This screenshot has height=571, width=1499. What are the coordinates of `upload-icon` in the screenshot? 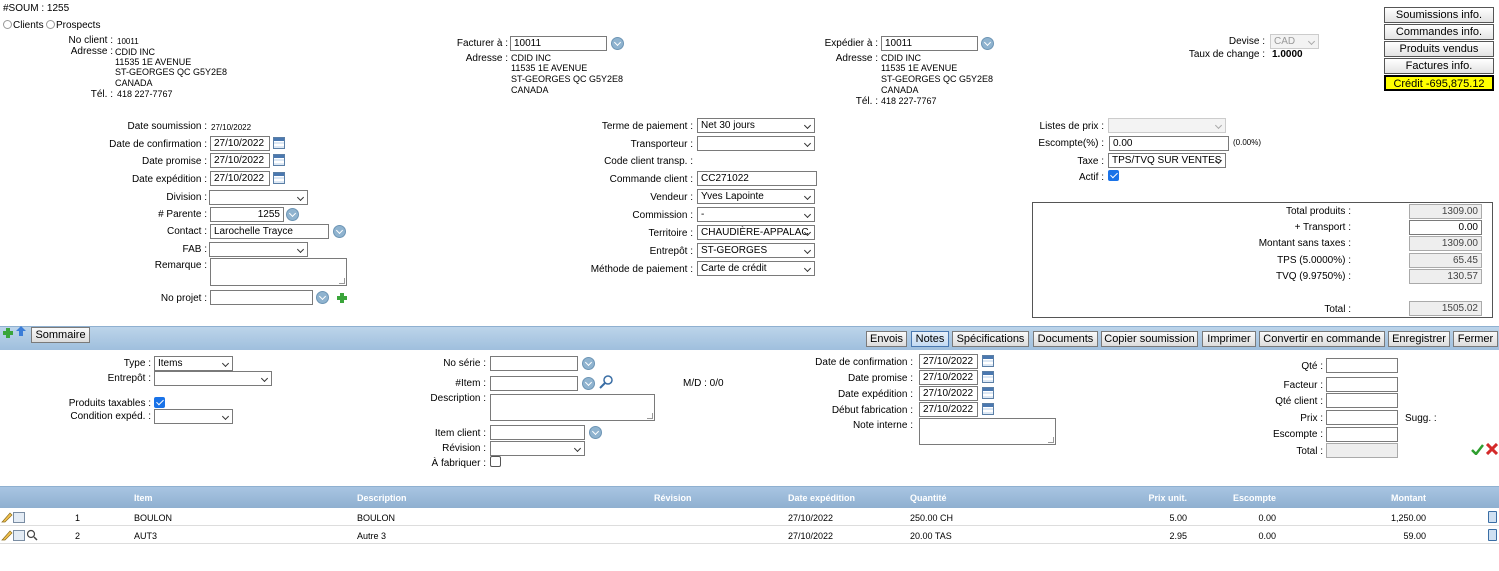 It's located at (21, 331).